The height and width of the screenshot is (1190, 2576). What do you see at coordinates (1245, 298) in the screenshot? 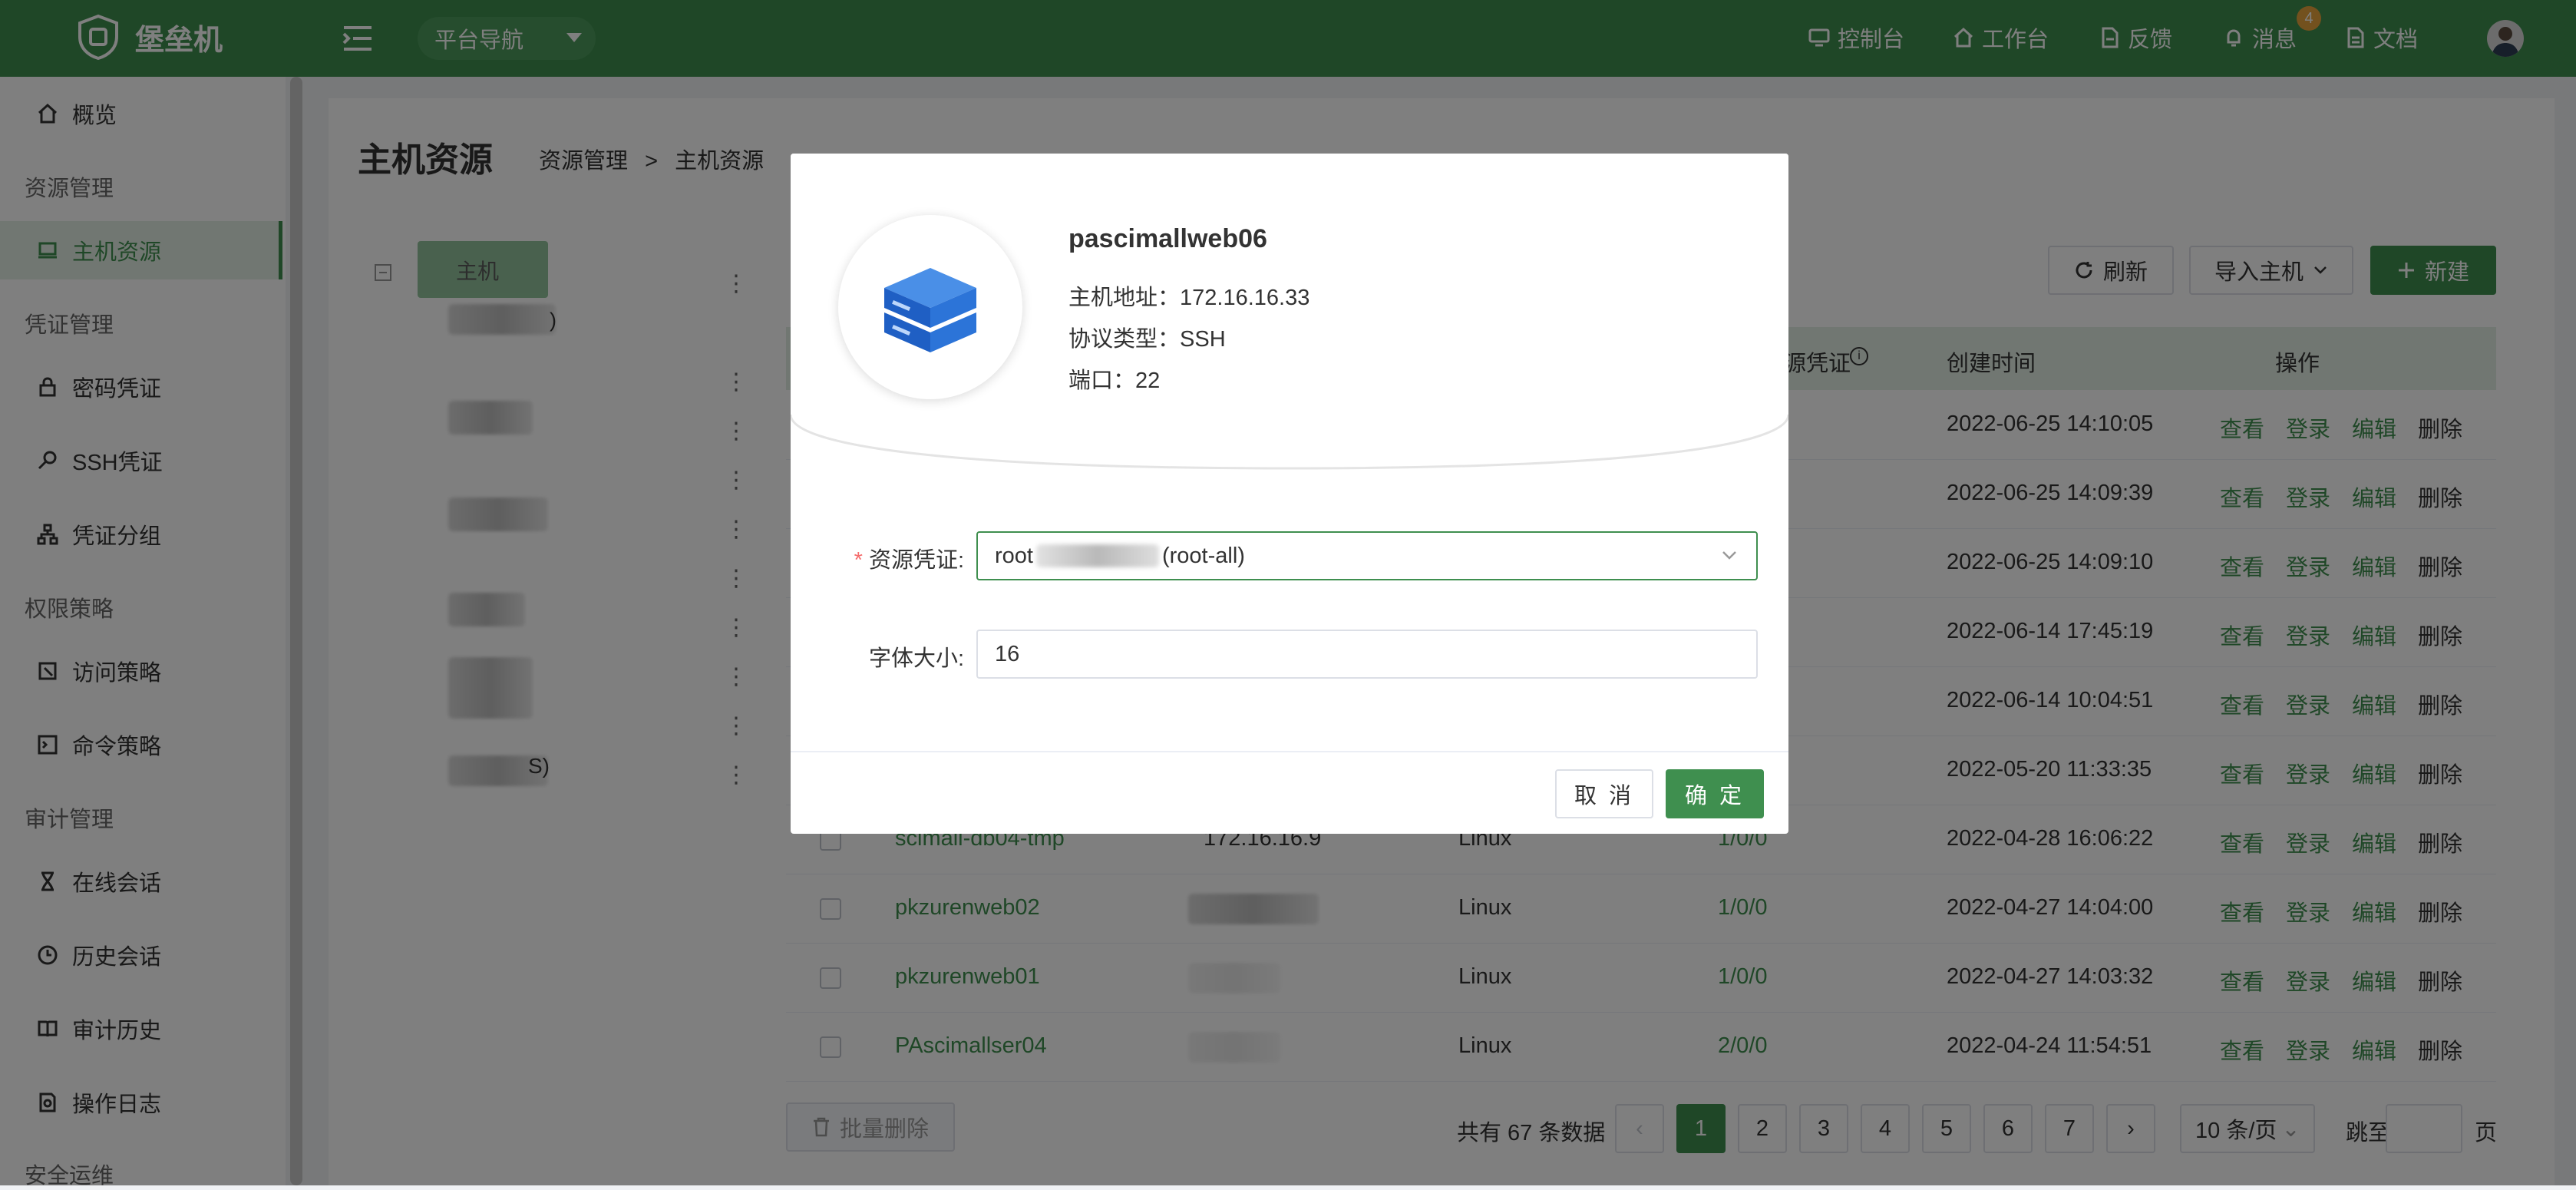
I see `host-address-value: 172.16.16.33` at bounding box center [1245, 298].